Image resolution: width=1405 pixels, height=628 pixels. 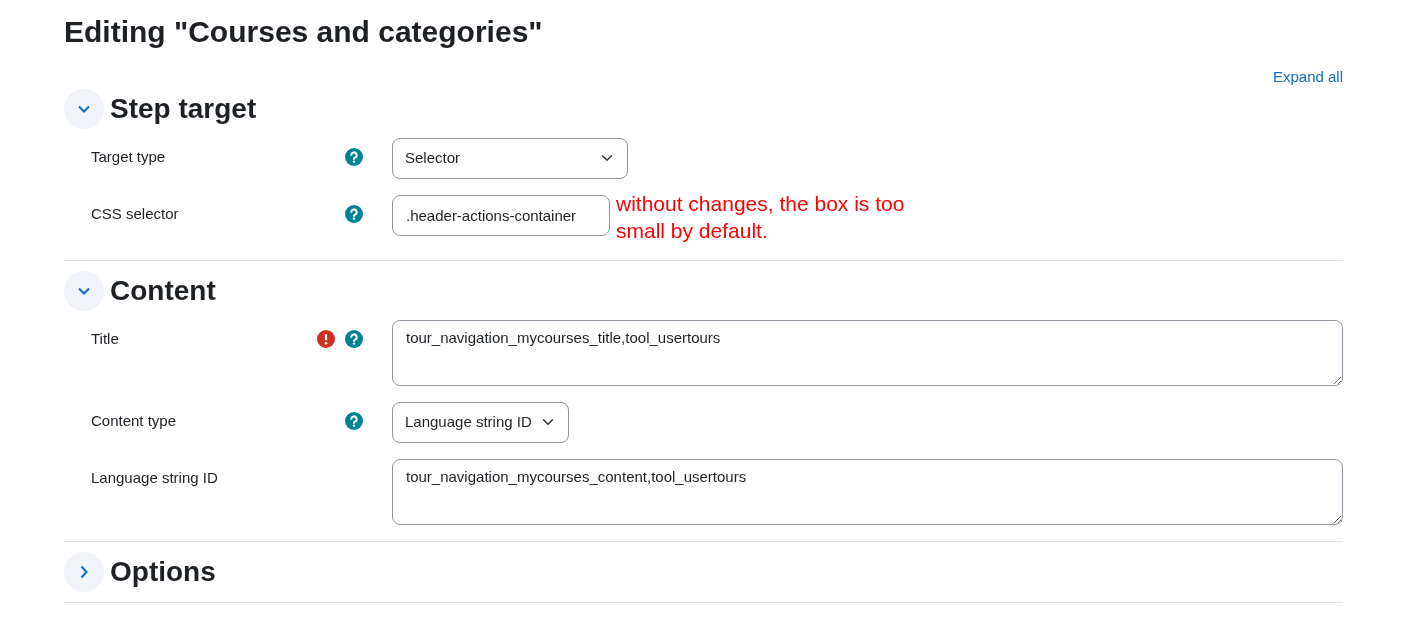 I want to click on section-title: Options, so click(x=163, y=571).